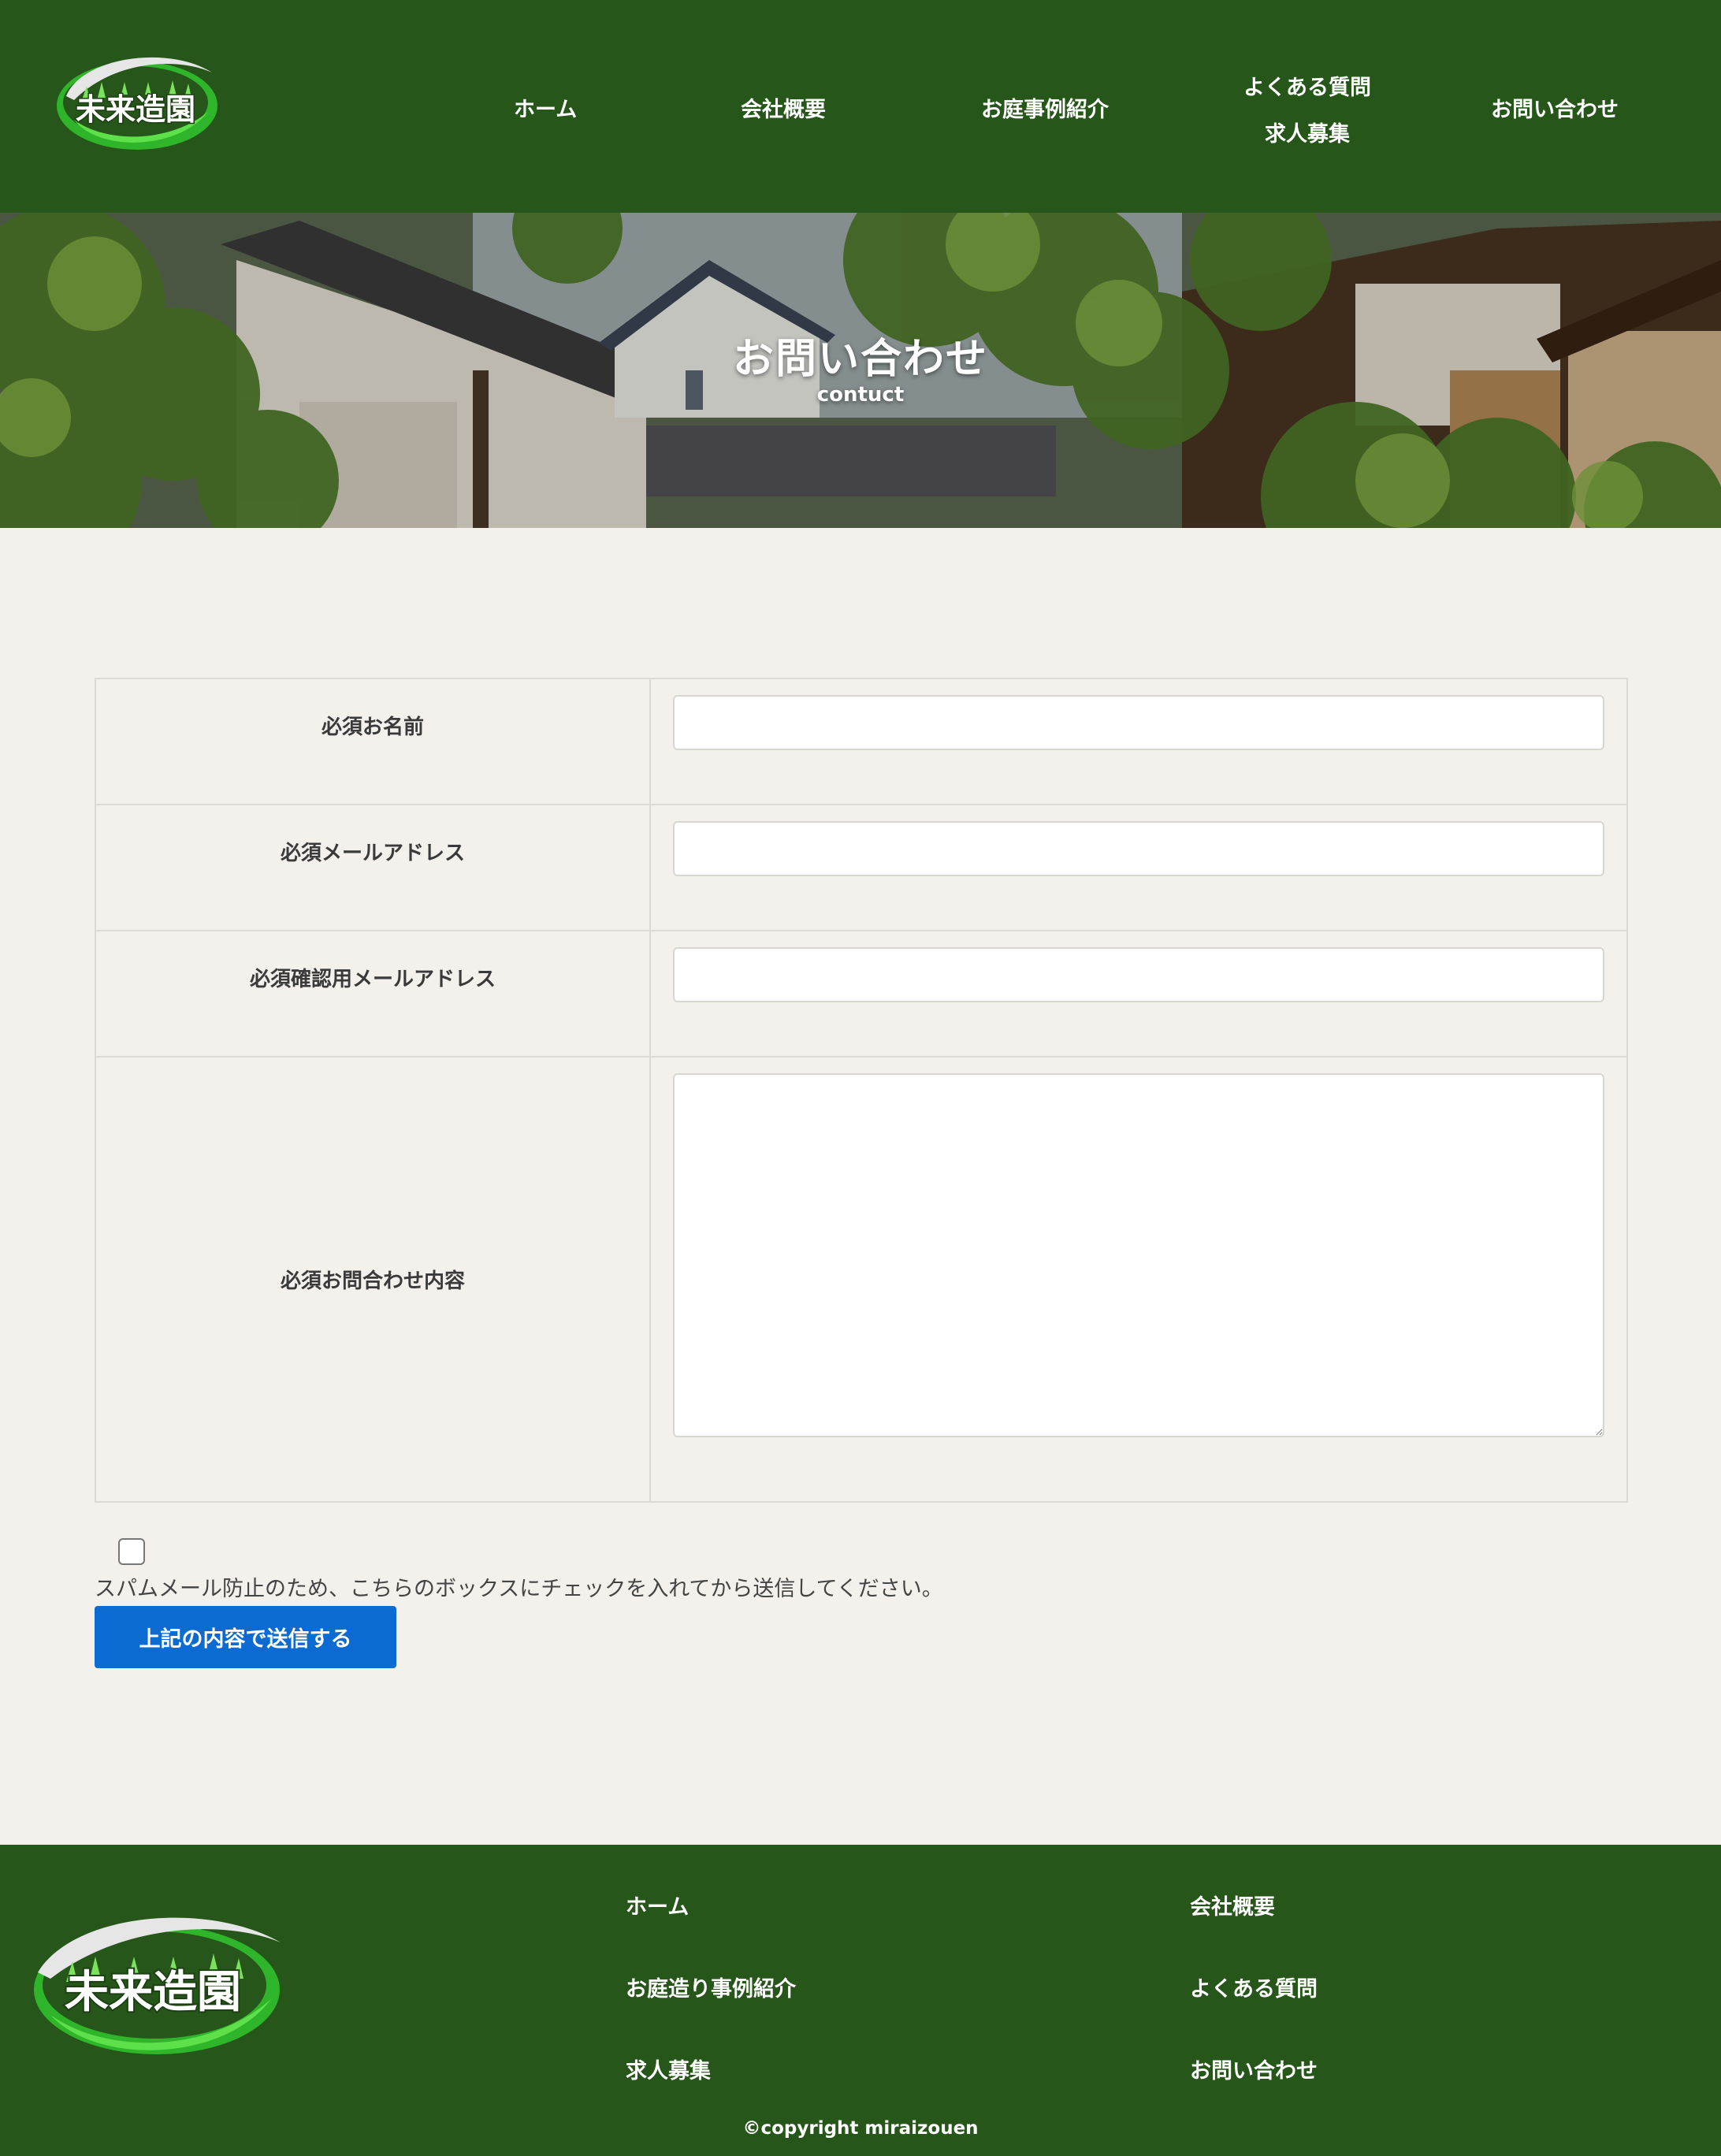 Image resolution: width=1721 pixels, height=2156 pixels. What do you see at coordinates (860, 359) in the screenshot?
I see `page-title: お問い合わせ` at bounding box center [860, 359].